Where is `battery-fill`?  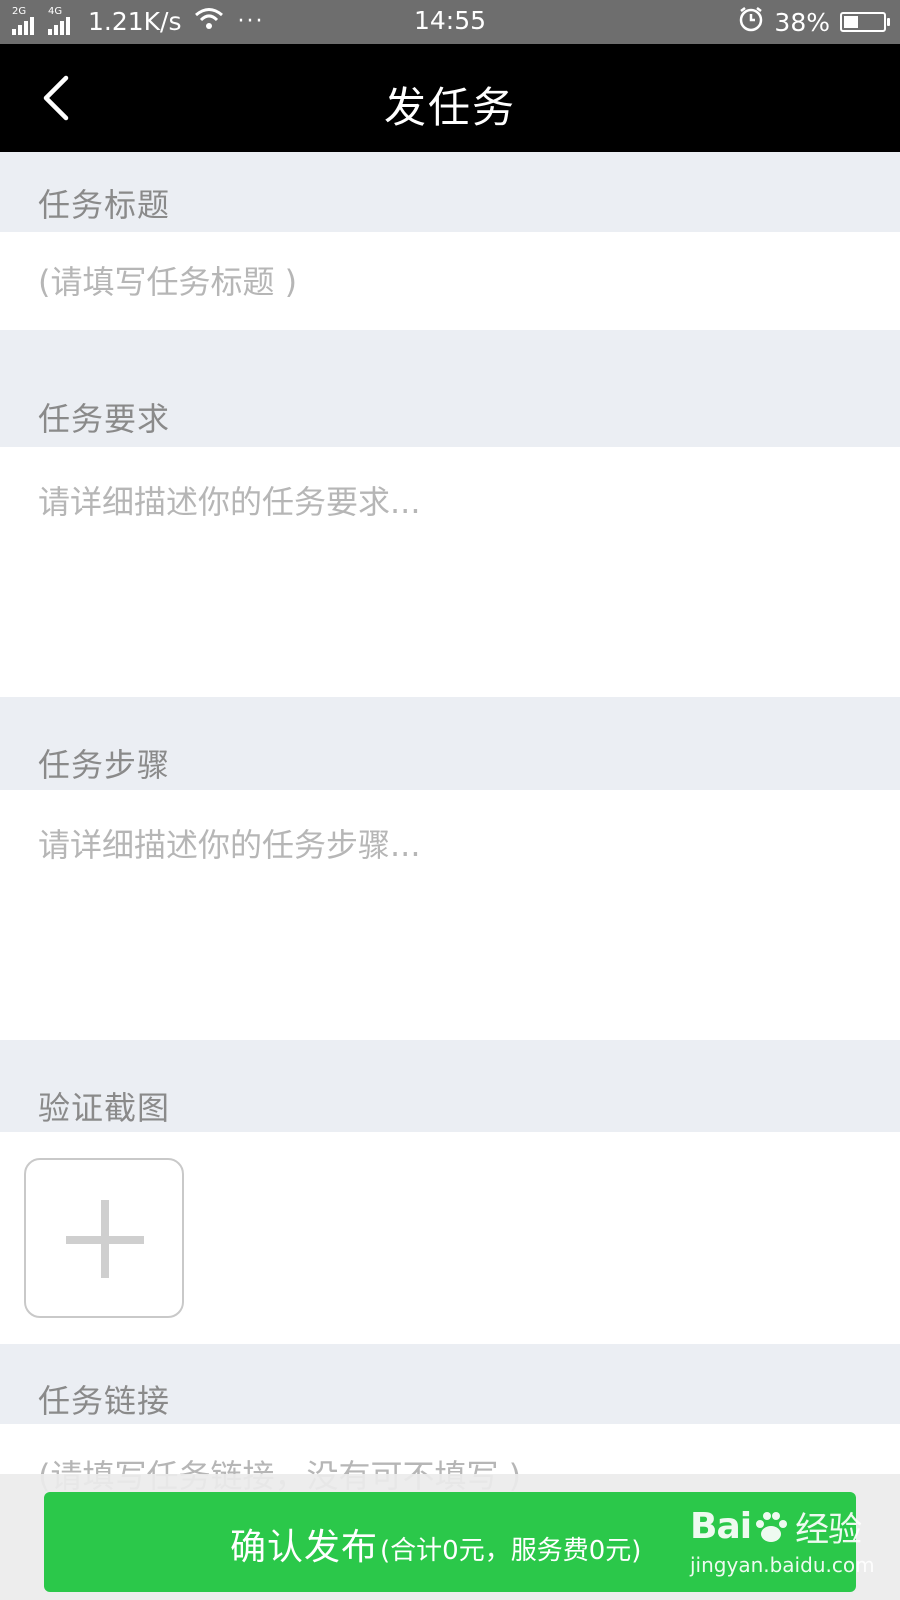
battery-fill is located at coordinates (851, 22).